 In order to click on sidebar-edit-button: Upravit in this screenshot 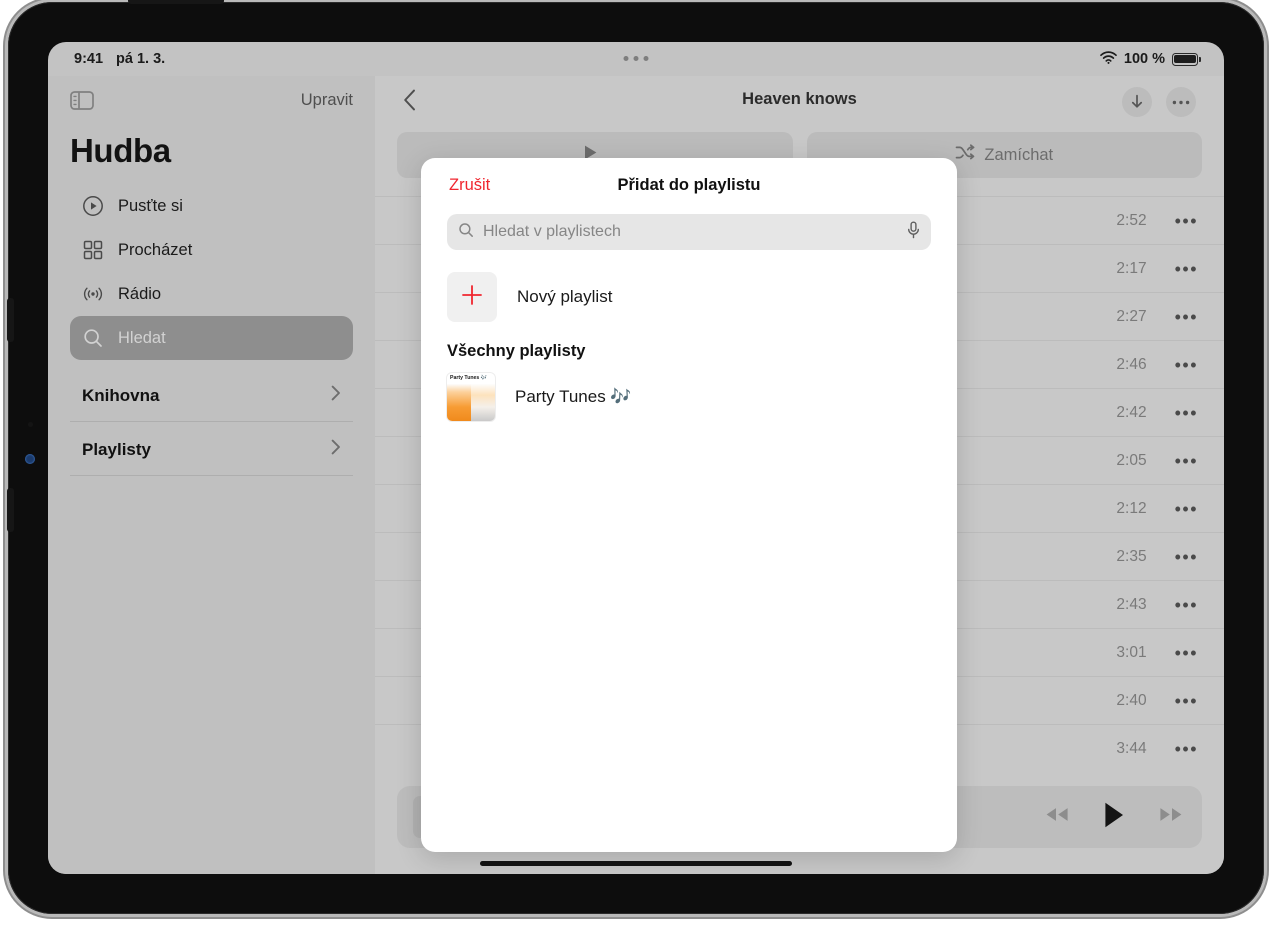, I will do `click(327, 100)`.